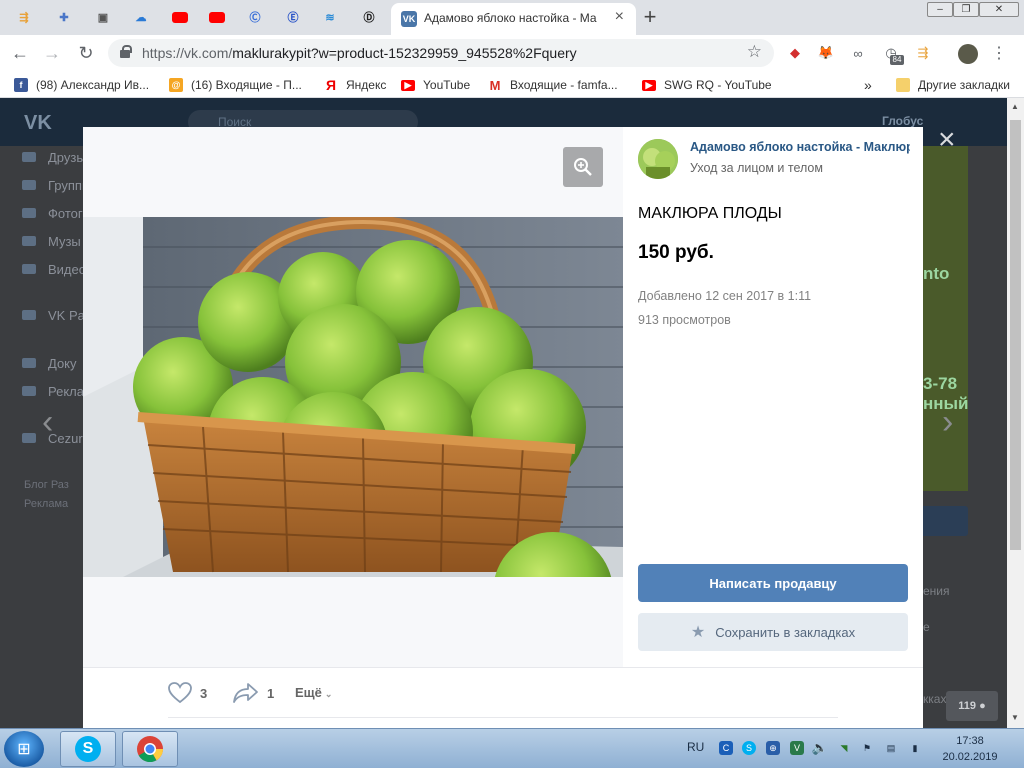 The image size is (1024, 768). What do you see at coordinates (103, 17) in the screenshot?
I see `camera-icon: ▣` at bounding box center [103, 17].